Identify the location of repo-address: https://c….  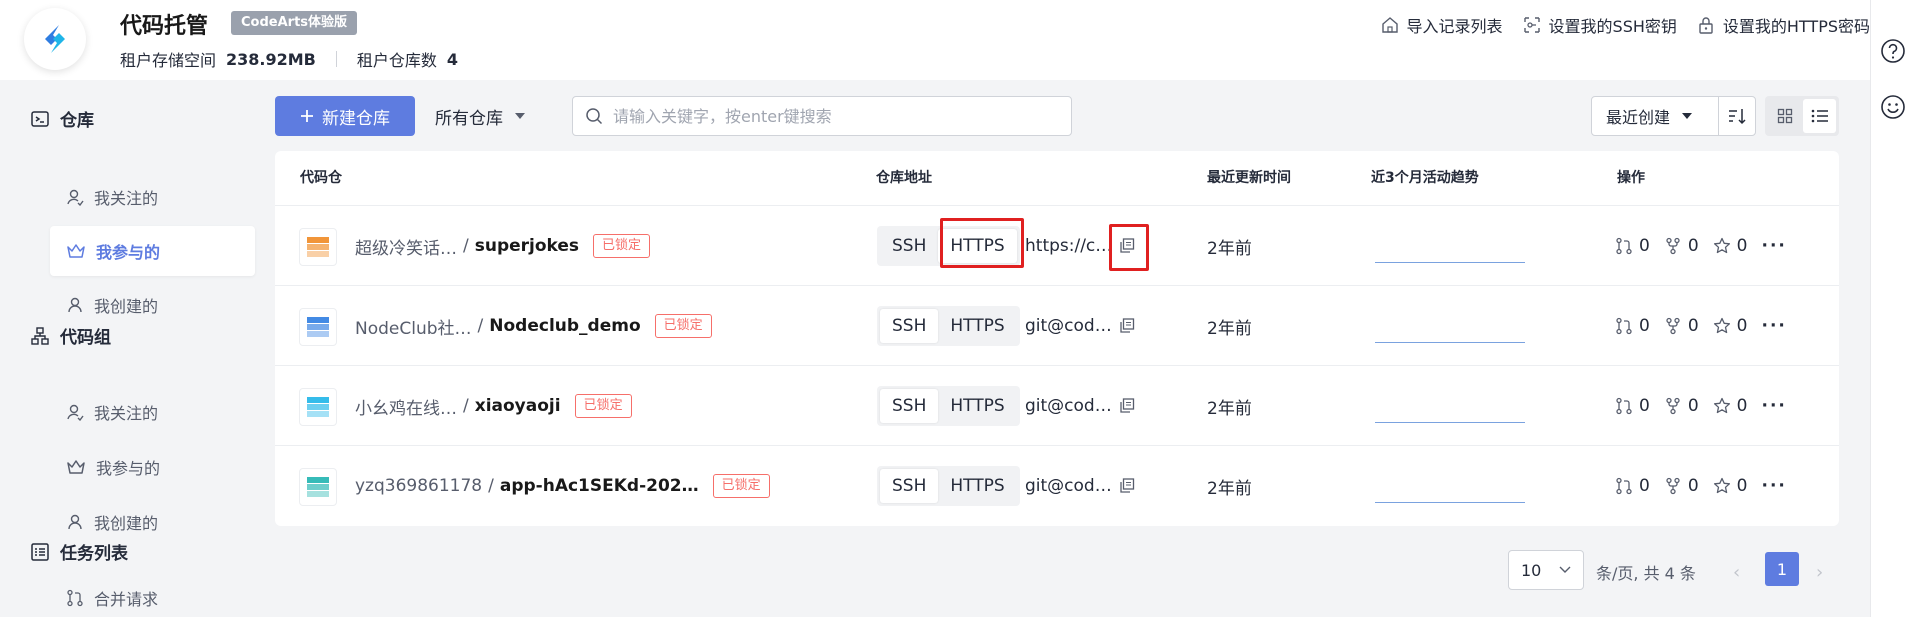
(1080, 246).